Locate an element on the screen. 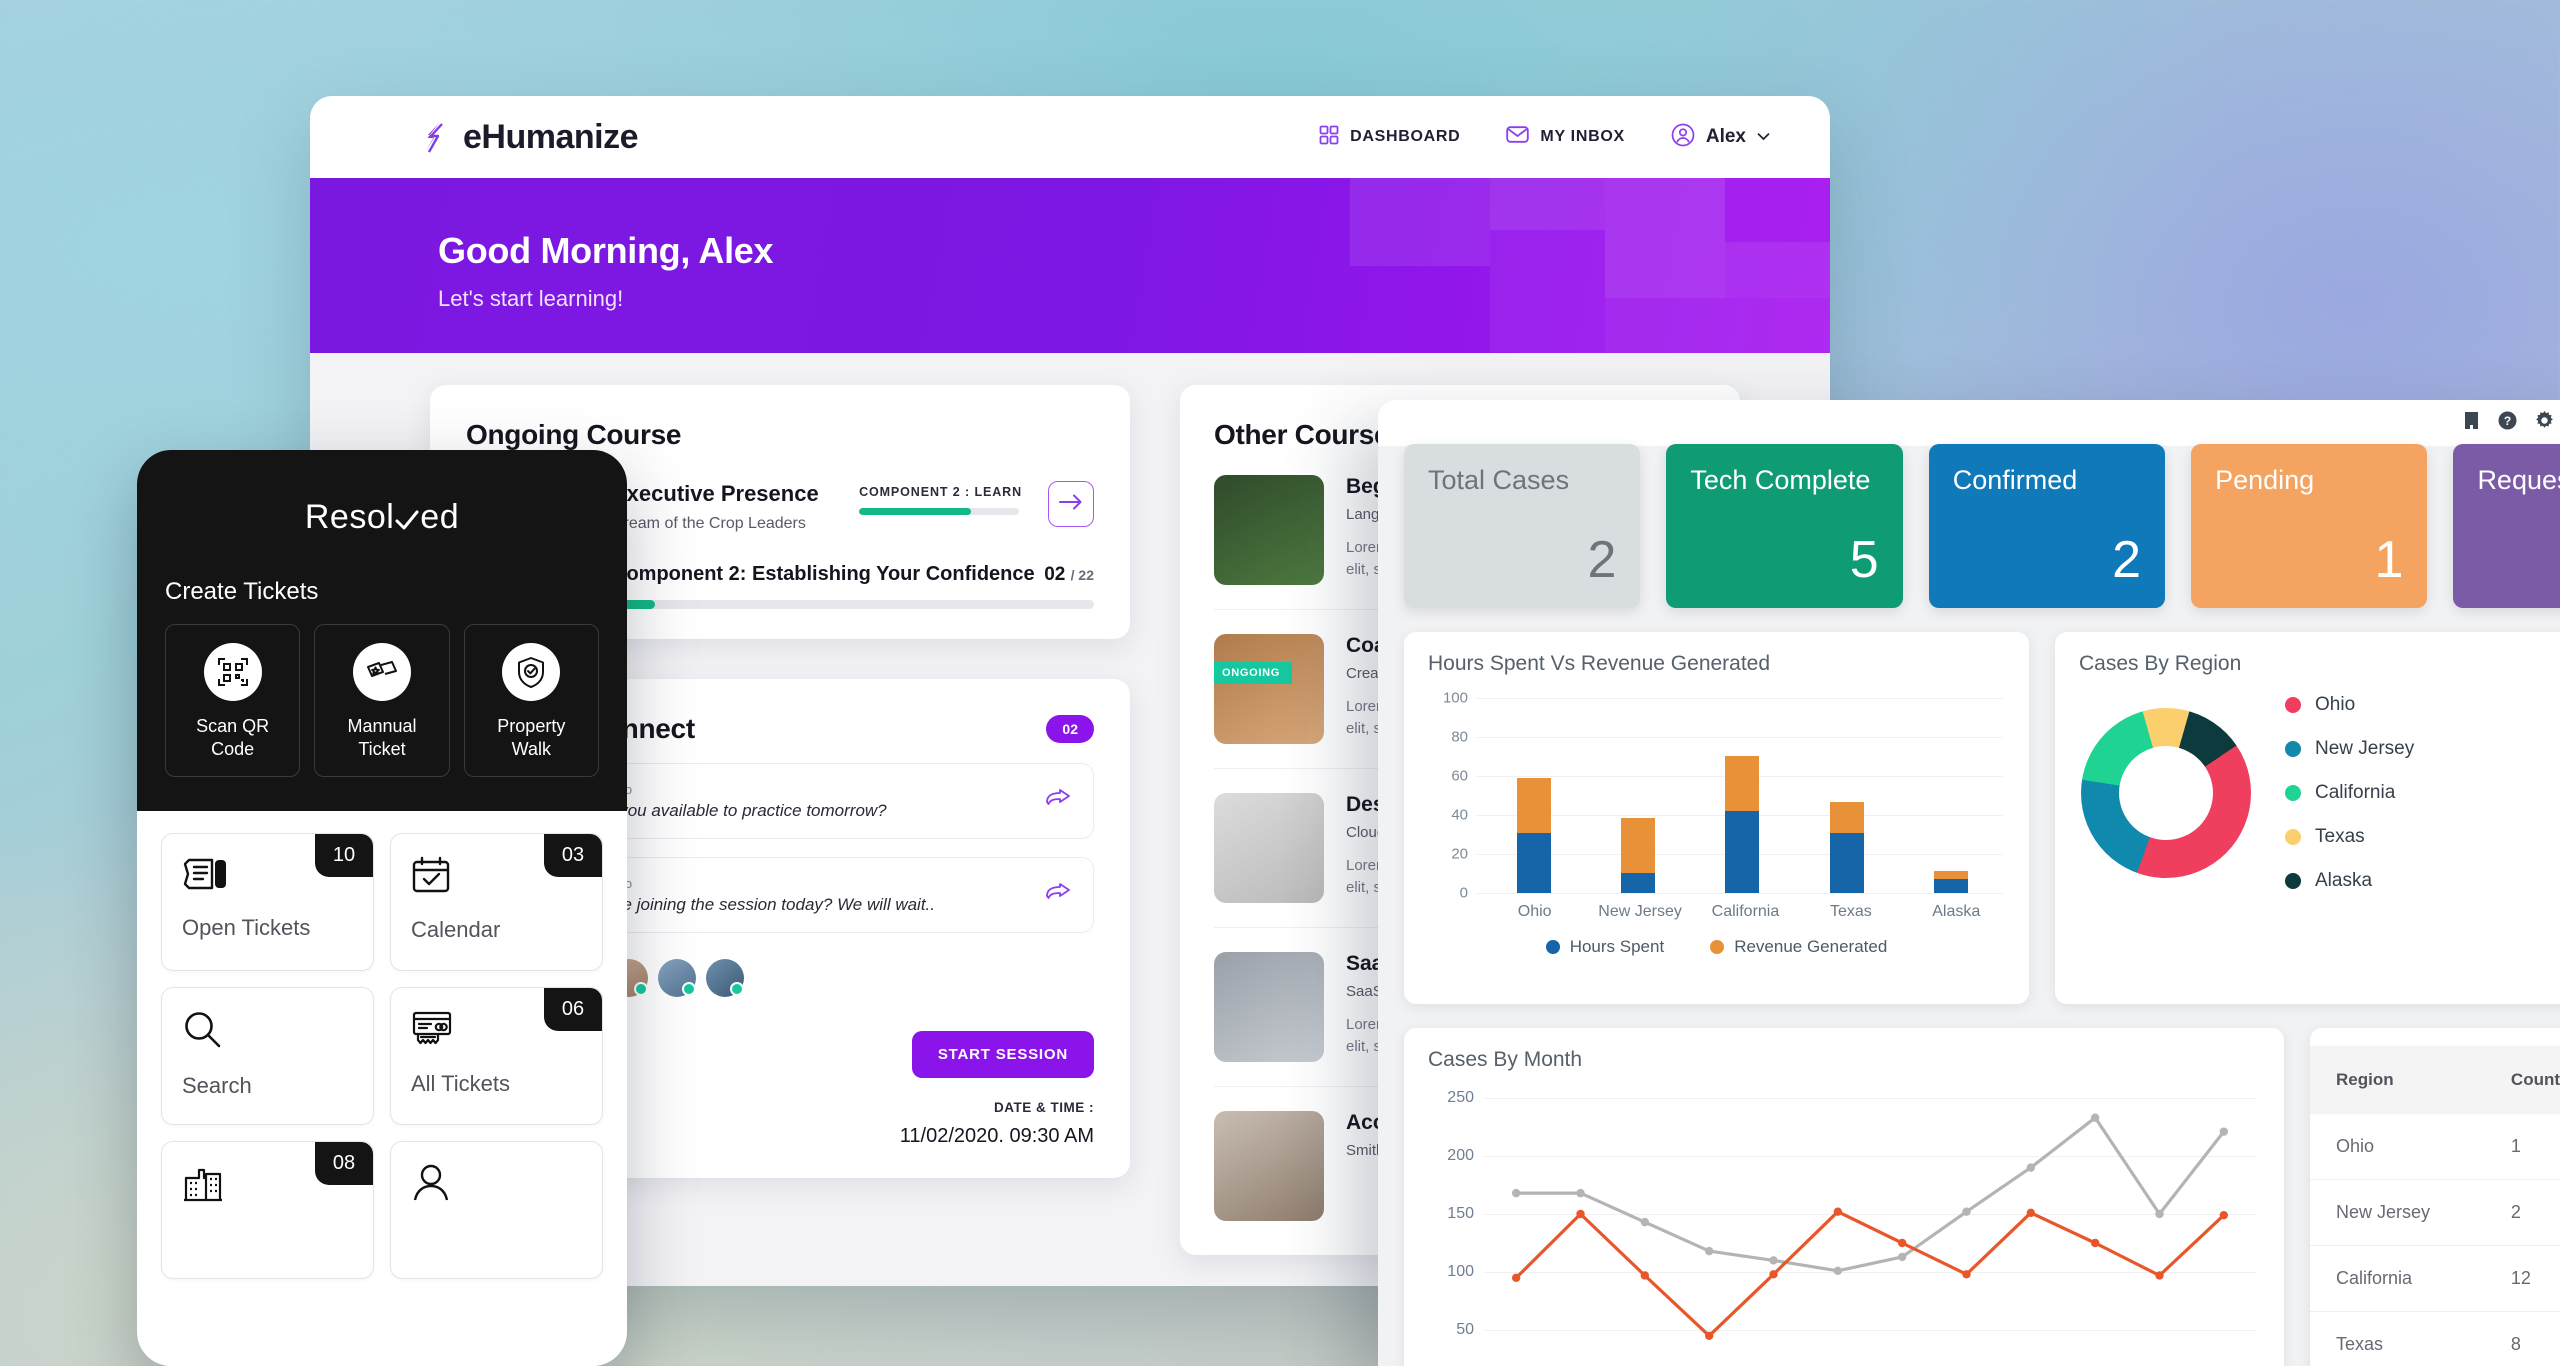  bar-series-group is located at coordinates (1742, 795).